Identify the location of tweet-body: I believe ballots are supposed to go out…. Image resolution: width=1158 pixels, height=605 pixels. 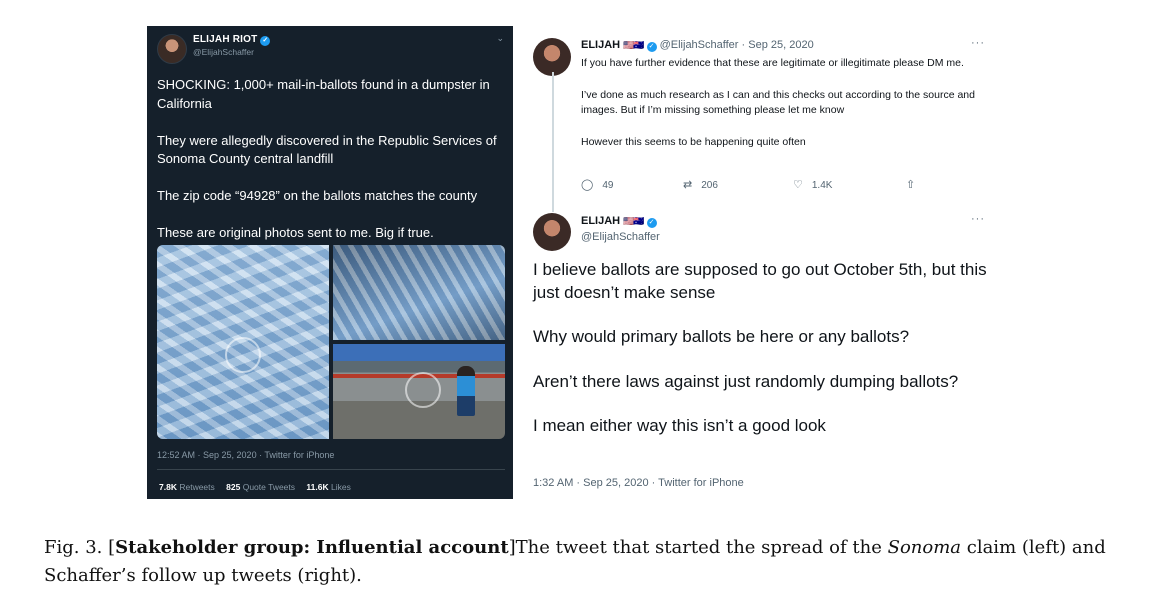
(763, 359).